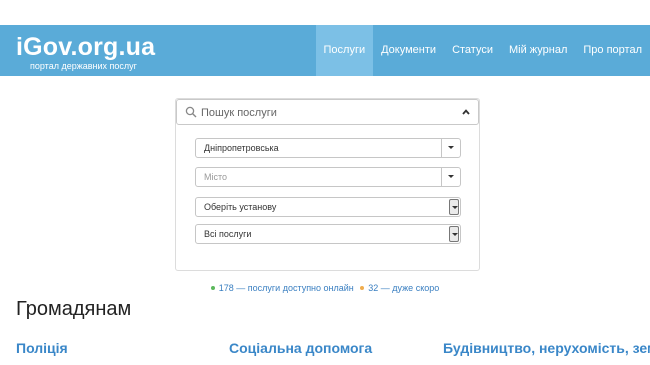 The height and width of the screenshot is (365, 650). What do you see at coordinates (362, 287) in the screenshot?
I see `soon-status-dot` at bounding box center [362, 287].